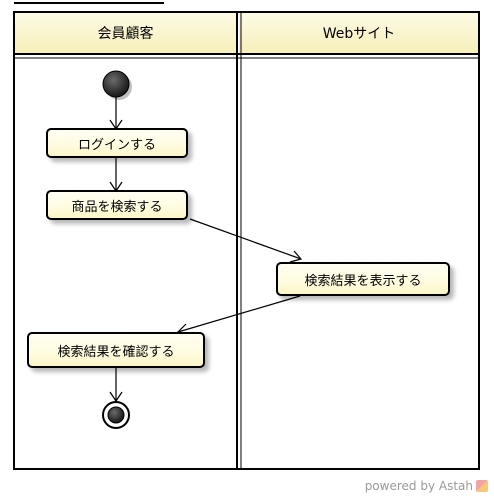 The height and width of the screenshot is (497, 494). I want to click on lane-title-customer: 会員顧客, so click(125, 34).